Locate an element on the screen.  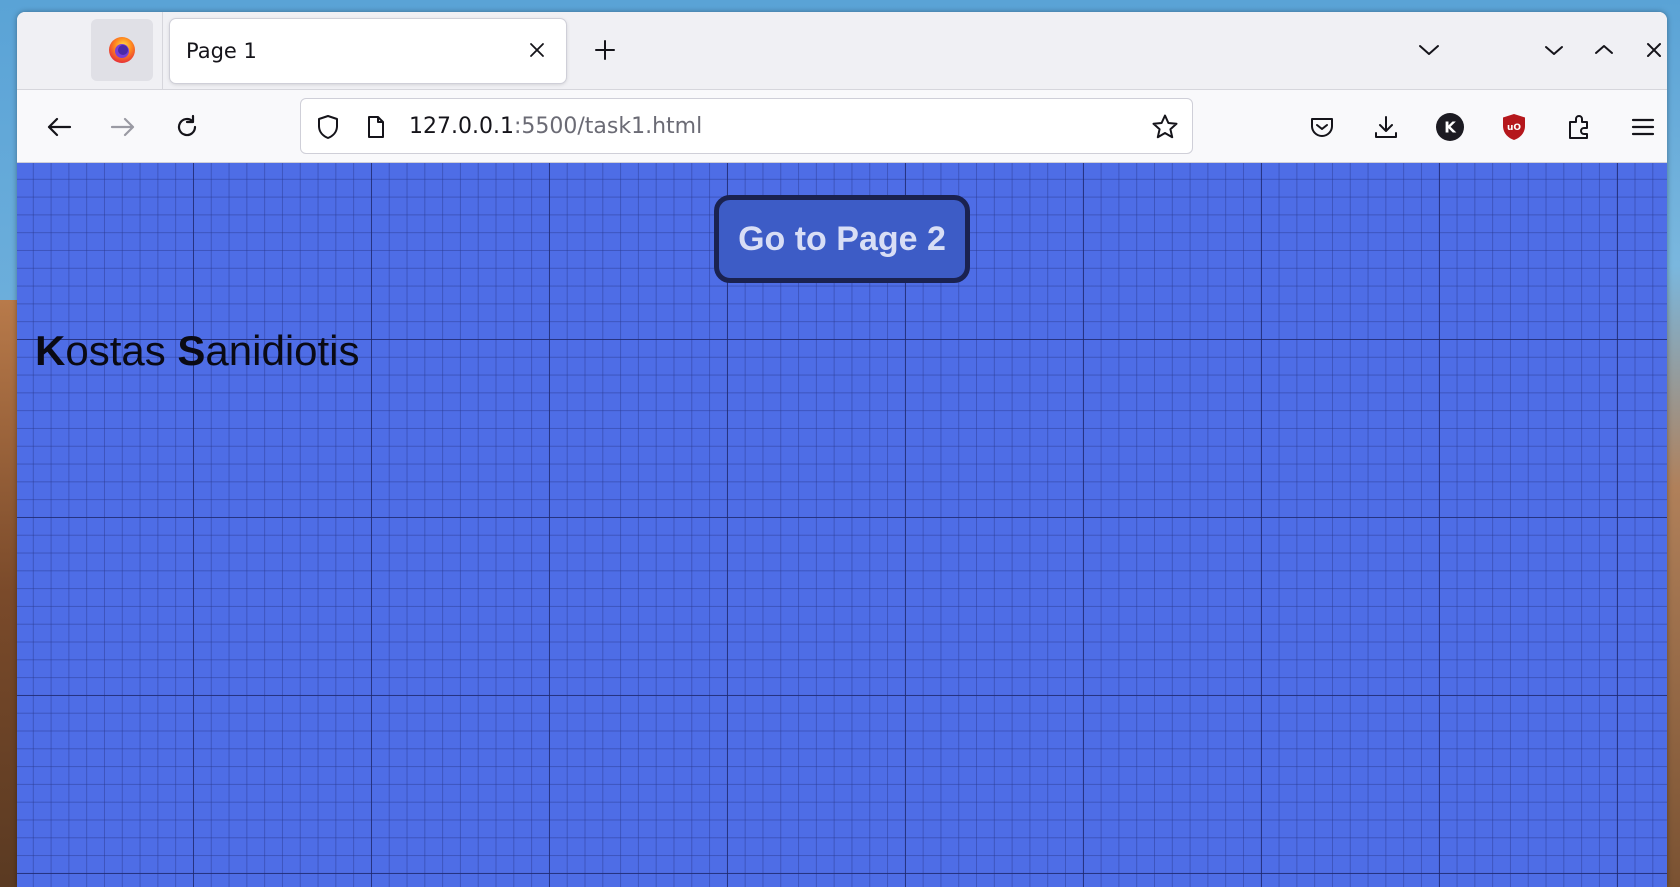
author-first-initial: K is located at coordinates (50, 350).